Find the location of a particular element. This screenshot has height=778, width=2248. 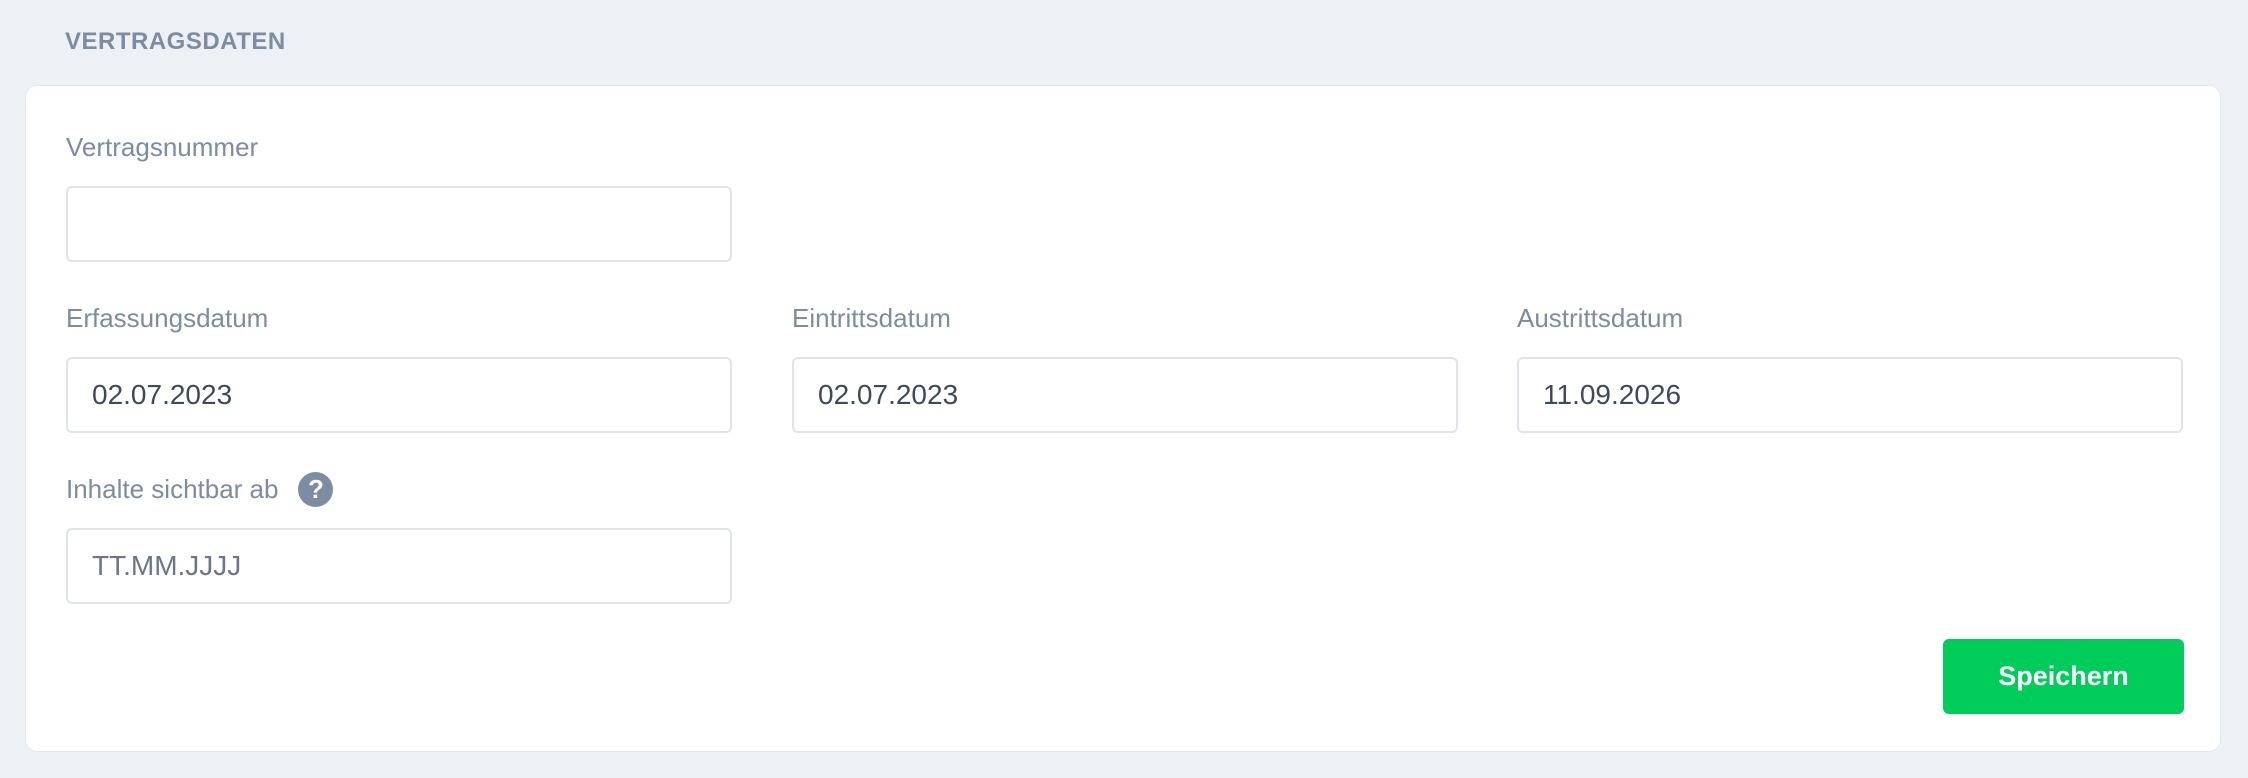

exit-date-input is located at coordinates (1850, 395).